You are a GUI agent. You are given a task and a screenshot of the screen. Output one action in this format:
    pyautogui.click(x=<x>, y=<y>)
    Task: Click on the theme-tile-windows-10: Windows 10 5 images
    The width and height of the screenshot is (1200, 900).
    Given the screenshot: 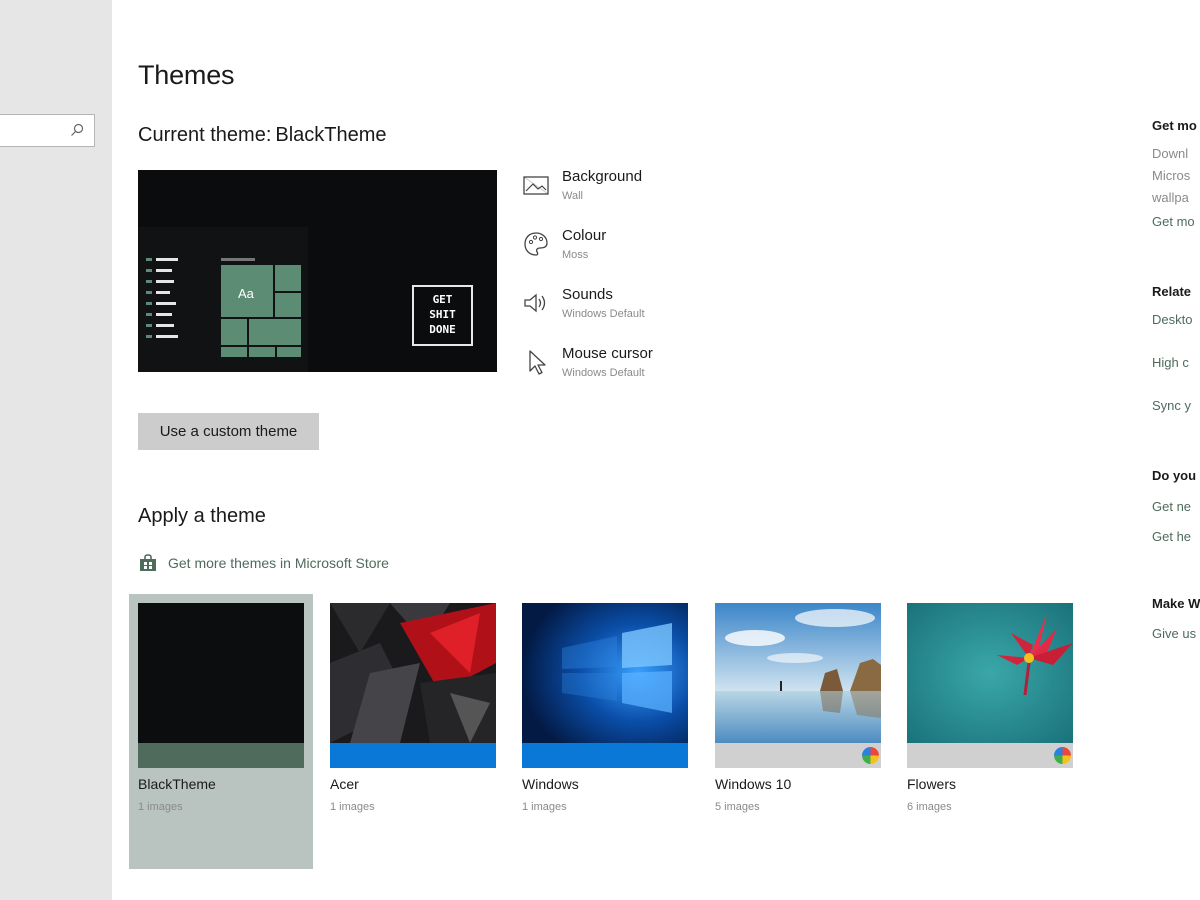 What is the action you would take?
    pyautogui.click(x=798, y=731)
    